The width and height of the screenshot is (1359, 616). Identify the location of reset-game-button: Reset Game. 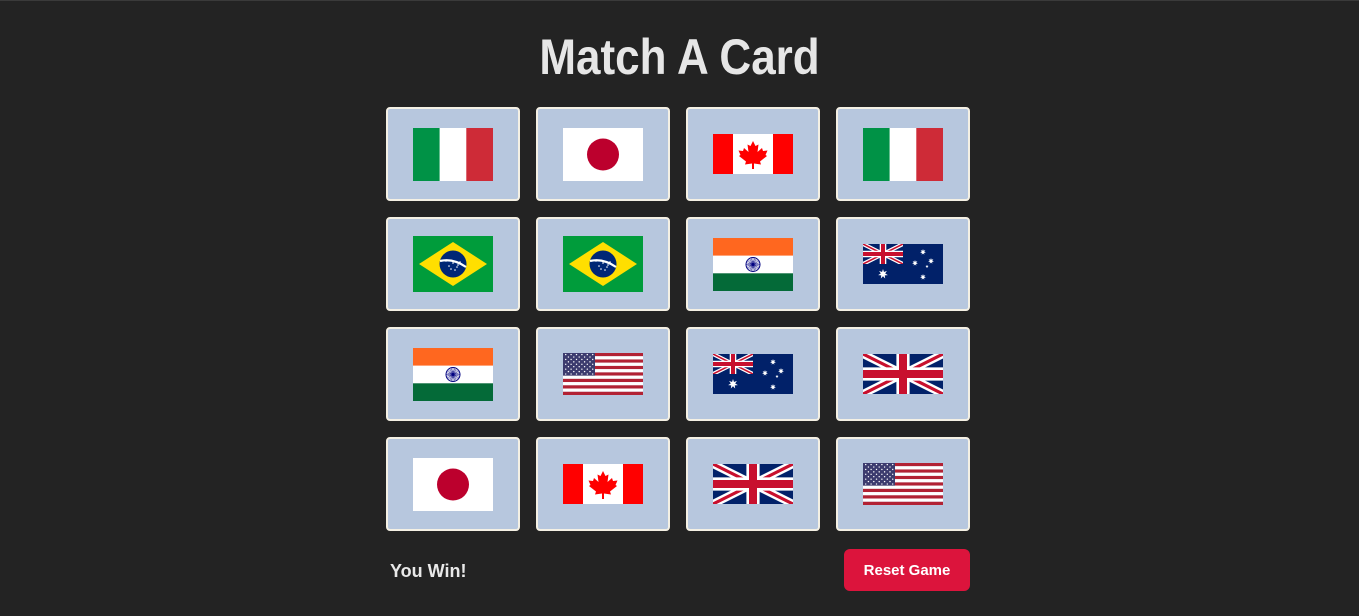
(907, 570).